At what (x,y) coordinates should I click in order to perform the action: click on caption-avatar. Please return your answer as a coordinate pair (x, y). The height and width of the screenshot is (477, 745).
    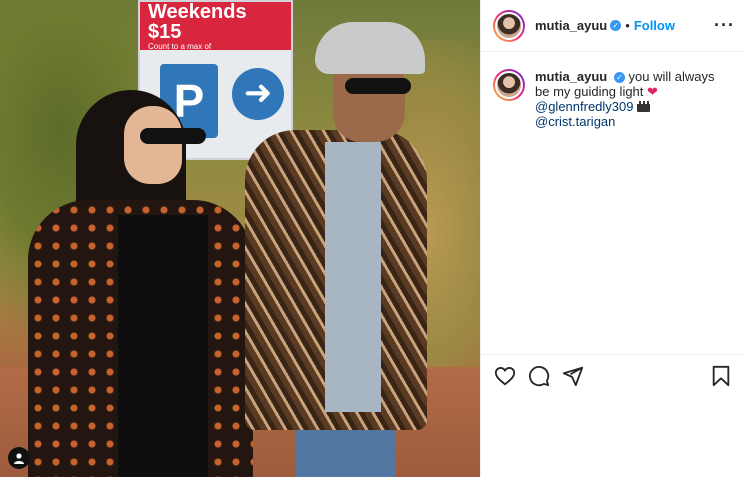
    Looking at the image, I should click on (509, 85).